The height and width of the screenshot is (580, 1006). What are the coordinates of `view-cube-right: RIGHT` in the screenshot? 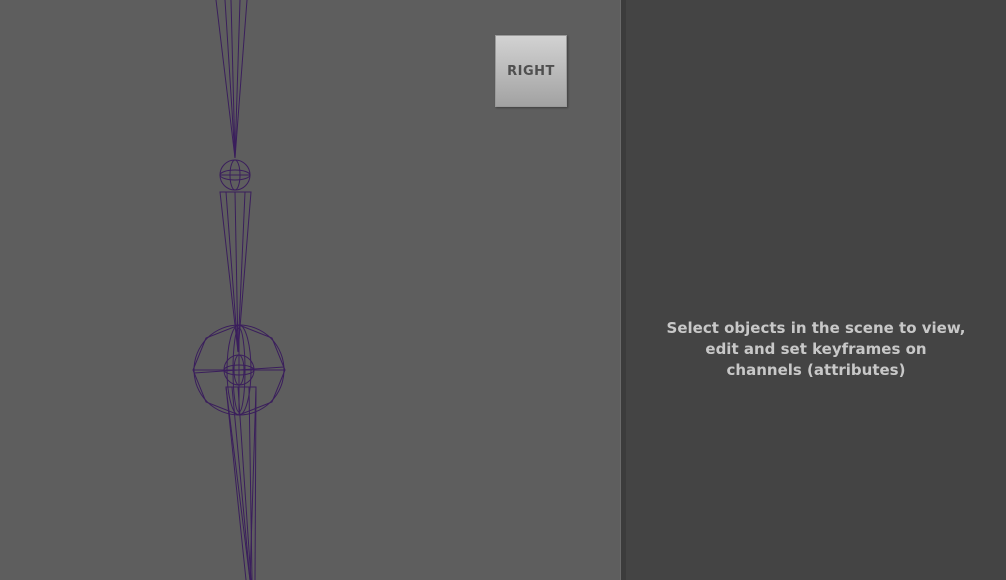 It's located at (531, 71).